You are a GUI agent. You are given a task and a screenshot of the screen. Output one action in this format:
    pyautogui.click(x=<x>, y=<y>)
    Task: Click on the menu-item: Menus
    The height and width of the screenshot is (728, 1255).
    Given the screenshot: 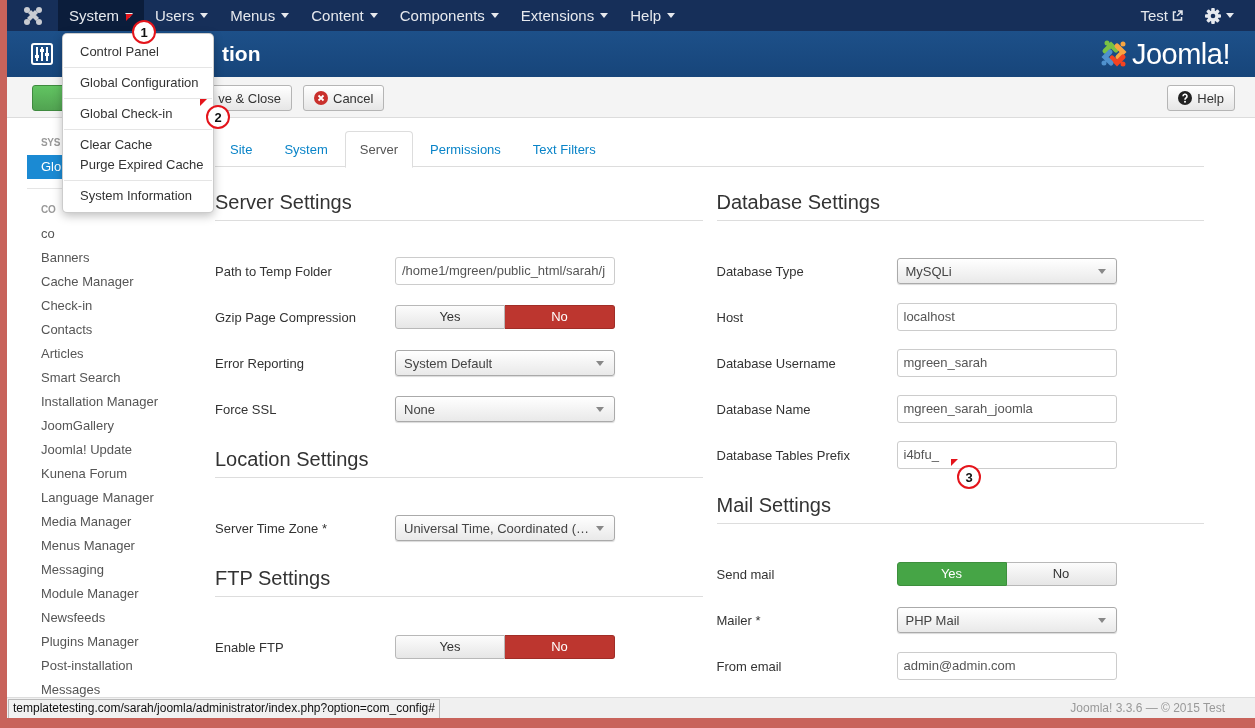 What is the action you would take?
    pyautogui.click(x=260, y=15)
    